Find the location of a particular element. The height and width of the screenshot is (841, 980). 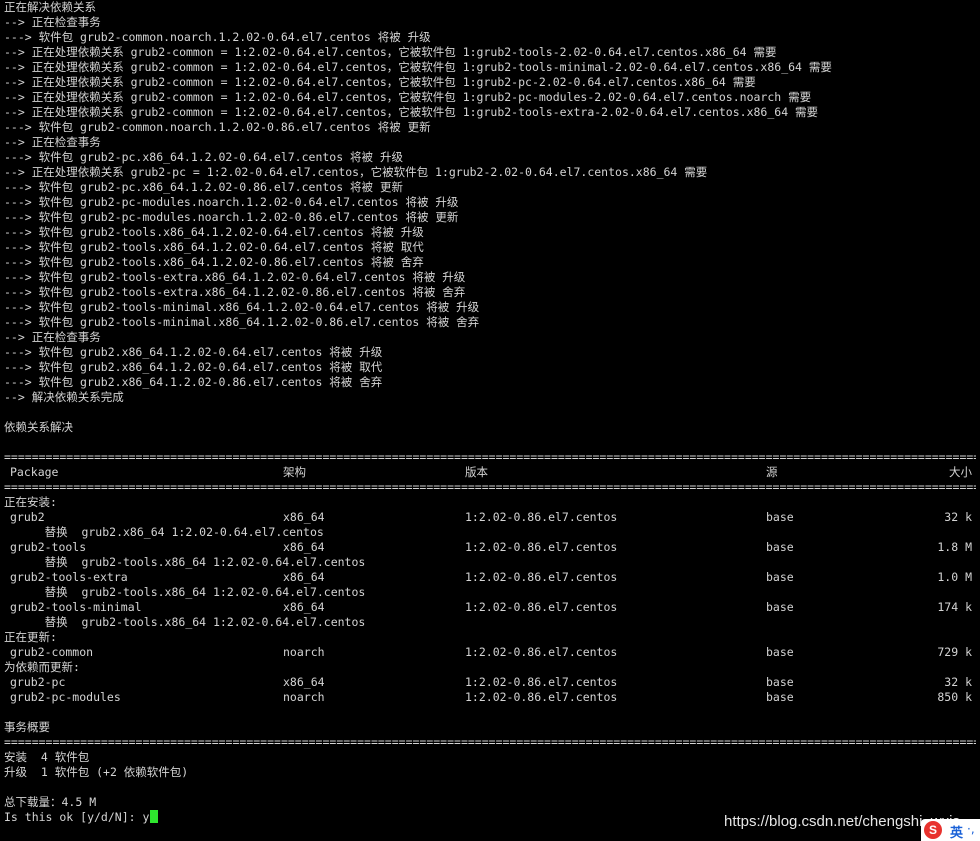

log-line: --> 解决依赖关系完成 is located at coordinates (64, 397).